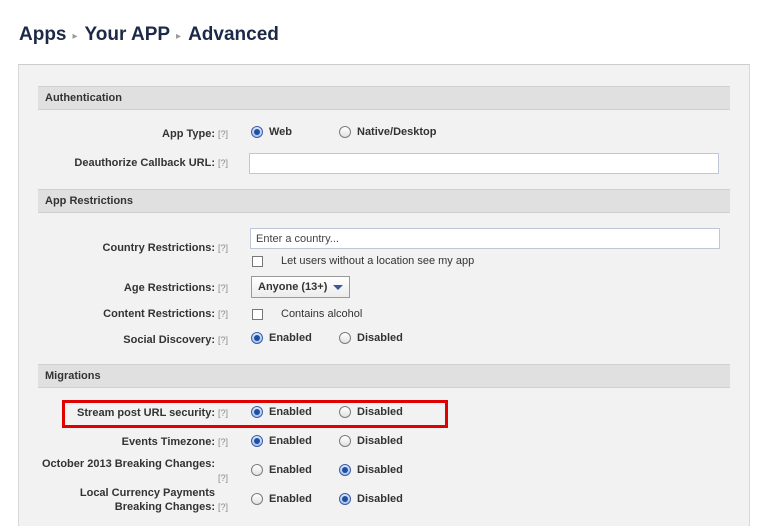  What do you see at coordinates (188, 134) in the screenshot?
I see `app-type-label: App Type:` at bounding box center [188, 134].